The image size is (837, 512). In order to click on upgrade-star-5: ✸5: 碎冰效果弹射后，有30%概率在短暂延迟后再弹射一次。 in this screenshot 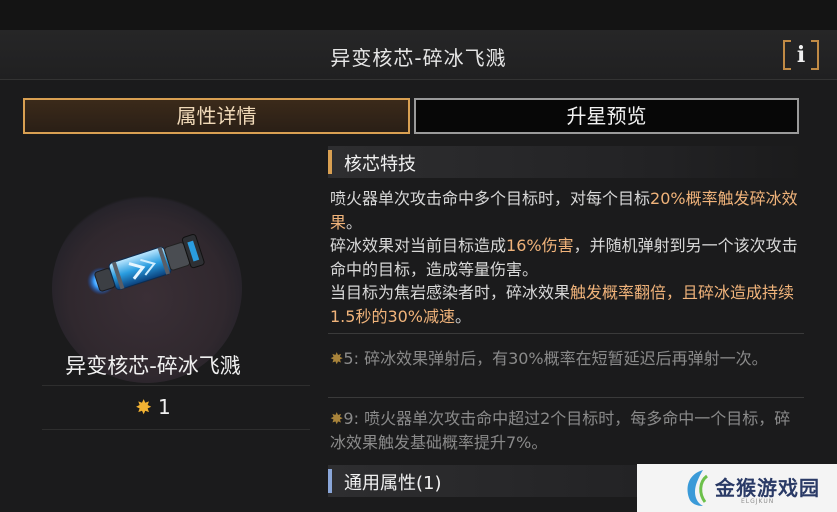, I will do `click(567, 359)`.